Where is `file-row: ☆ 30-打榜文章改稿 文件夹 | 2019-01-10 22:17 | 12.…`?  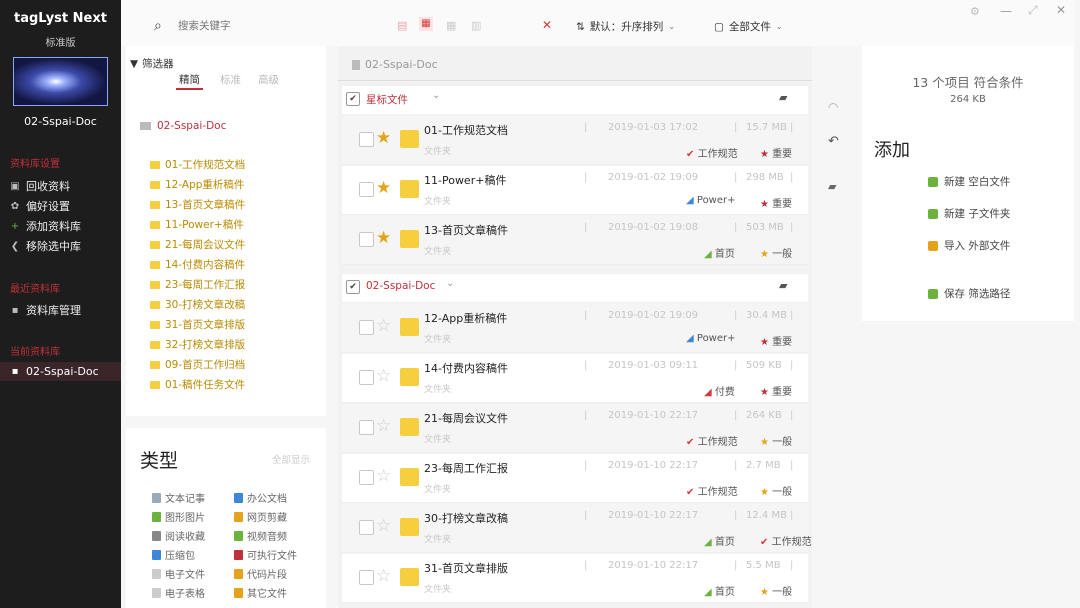
file-row: ☆ 30-打榜文章改稿 文件夹 | 2019-01-10 22:17 | 12.… is located at coordinates (577, 528).